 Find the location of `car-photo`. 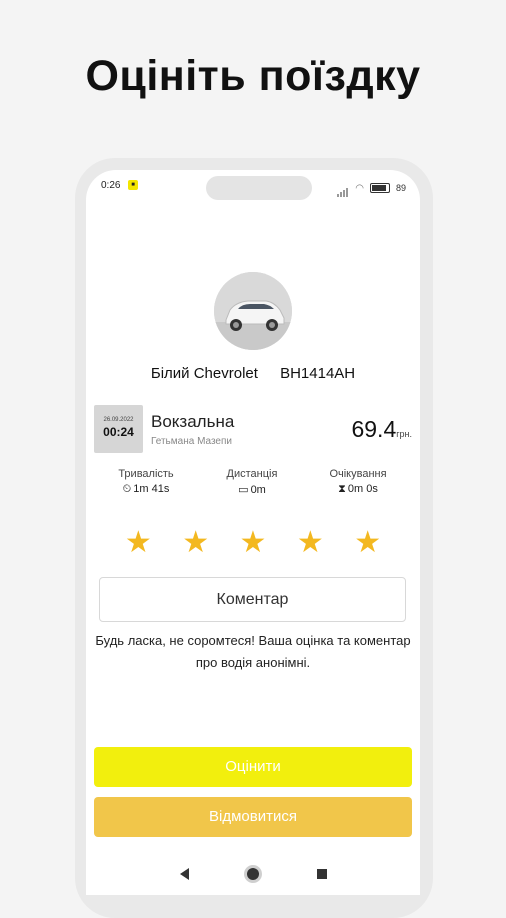

car-photo is located at coordinates (253, 311).